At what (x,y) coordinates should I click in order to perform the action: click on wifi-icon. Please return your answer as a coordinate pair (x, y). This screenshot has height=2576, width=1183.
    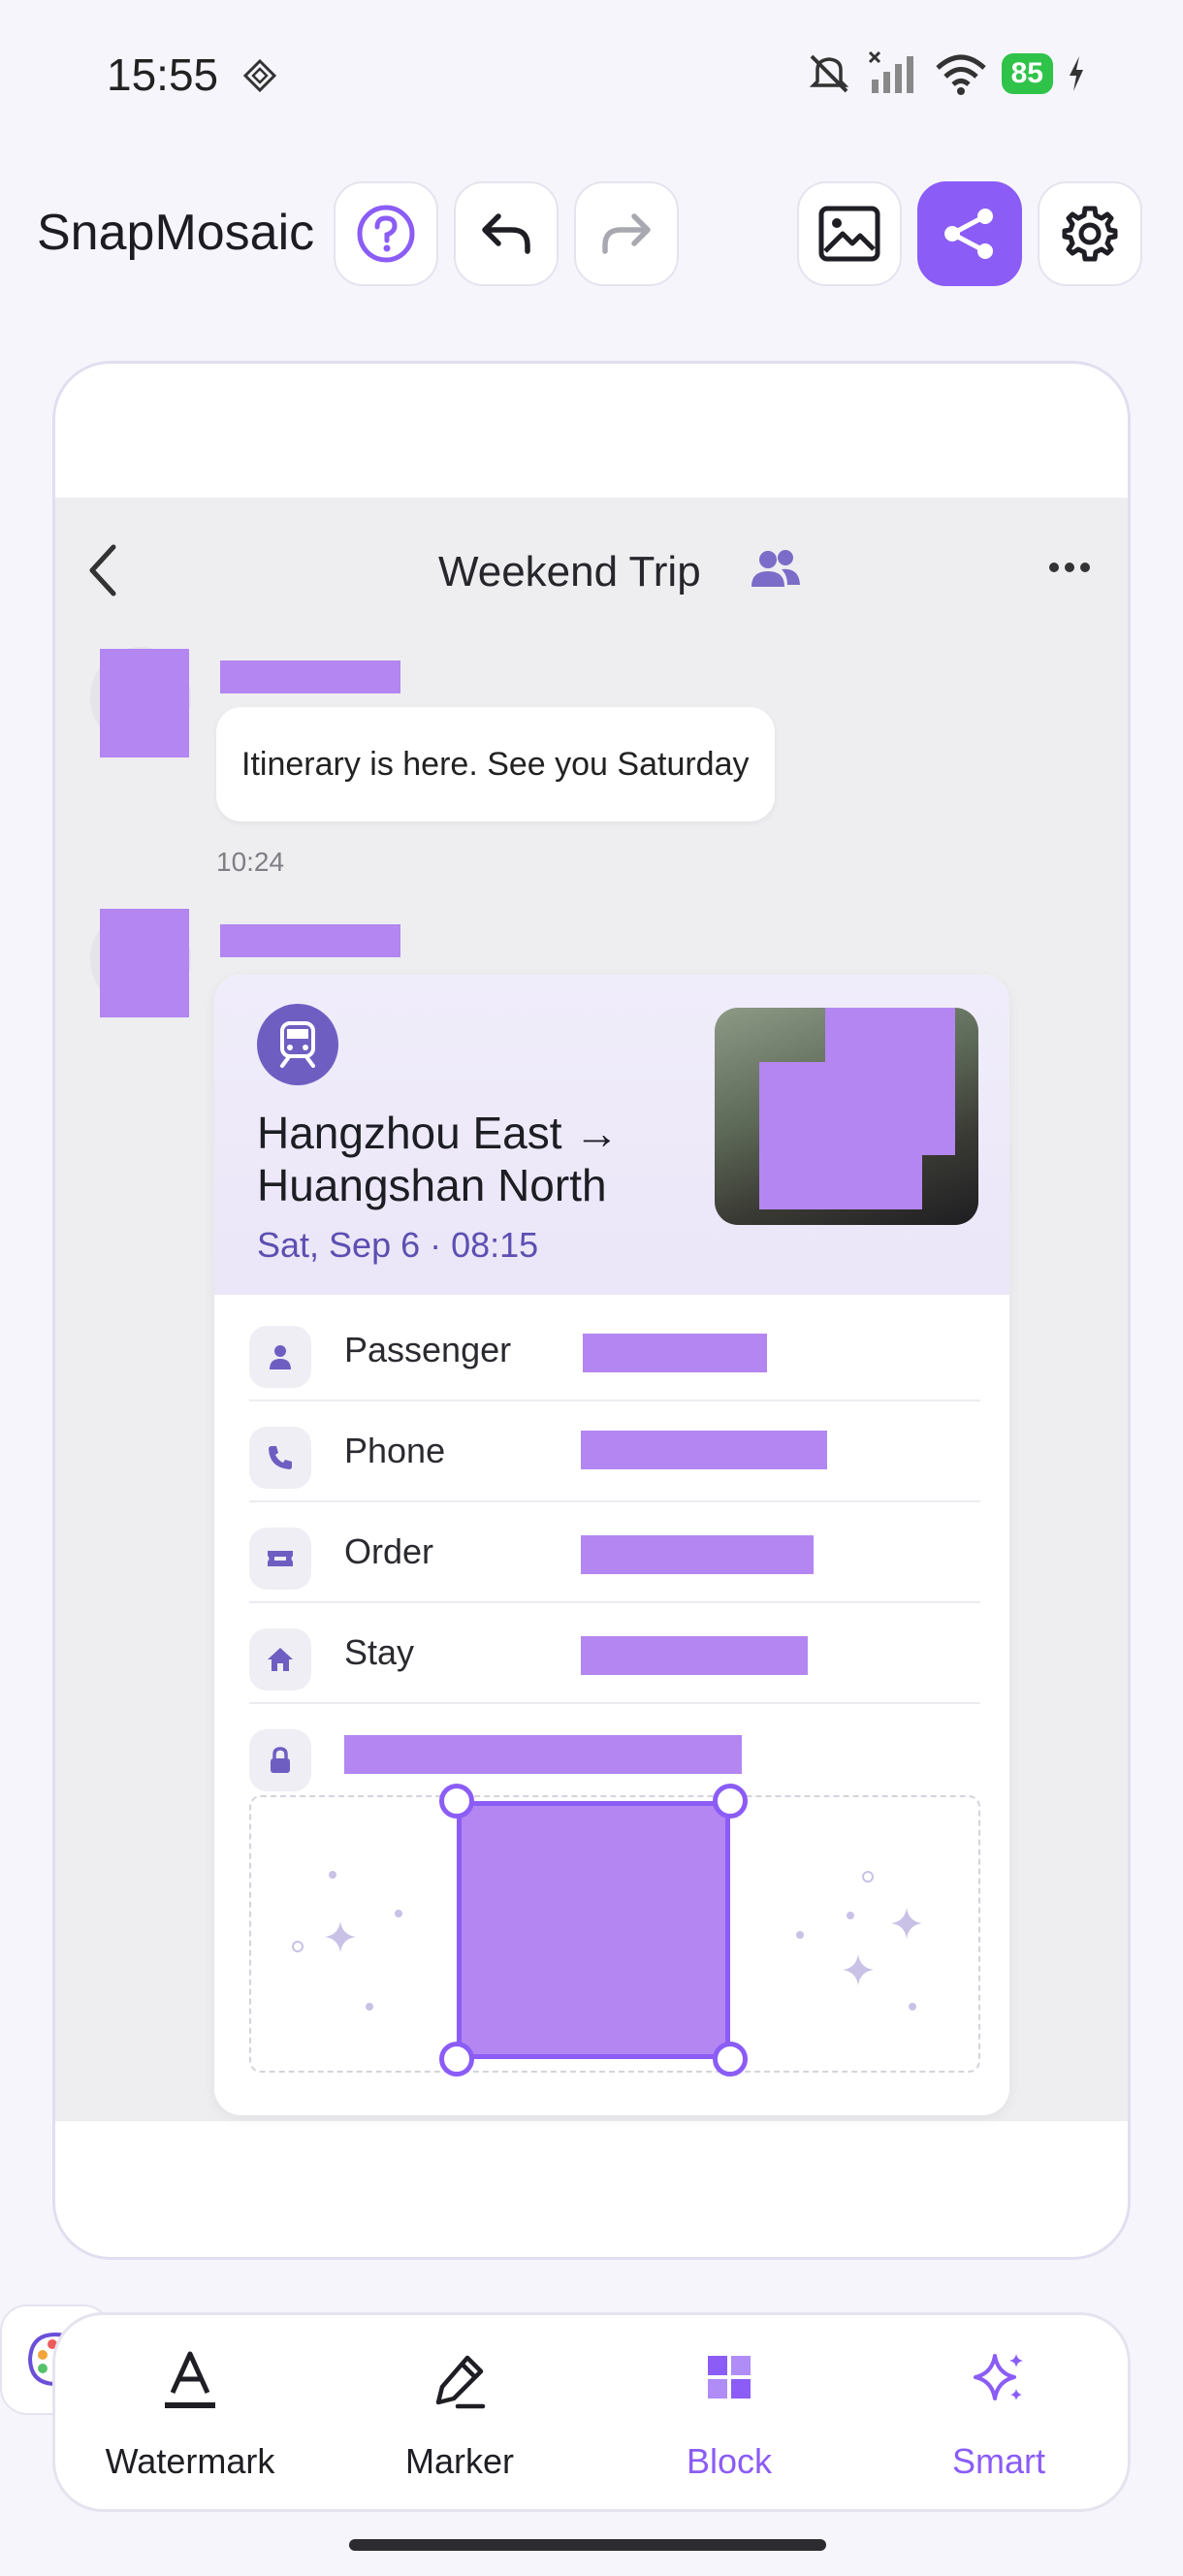
    Looking at the image, I should click on (960, 74).